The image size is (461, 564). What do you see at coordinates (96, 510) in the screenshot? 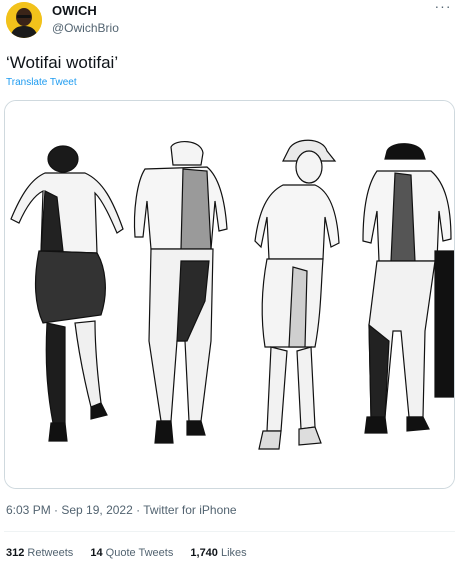
I see `tweet-date: Sep 19, 2022` at bounding box center [96, 510].